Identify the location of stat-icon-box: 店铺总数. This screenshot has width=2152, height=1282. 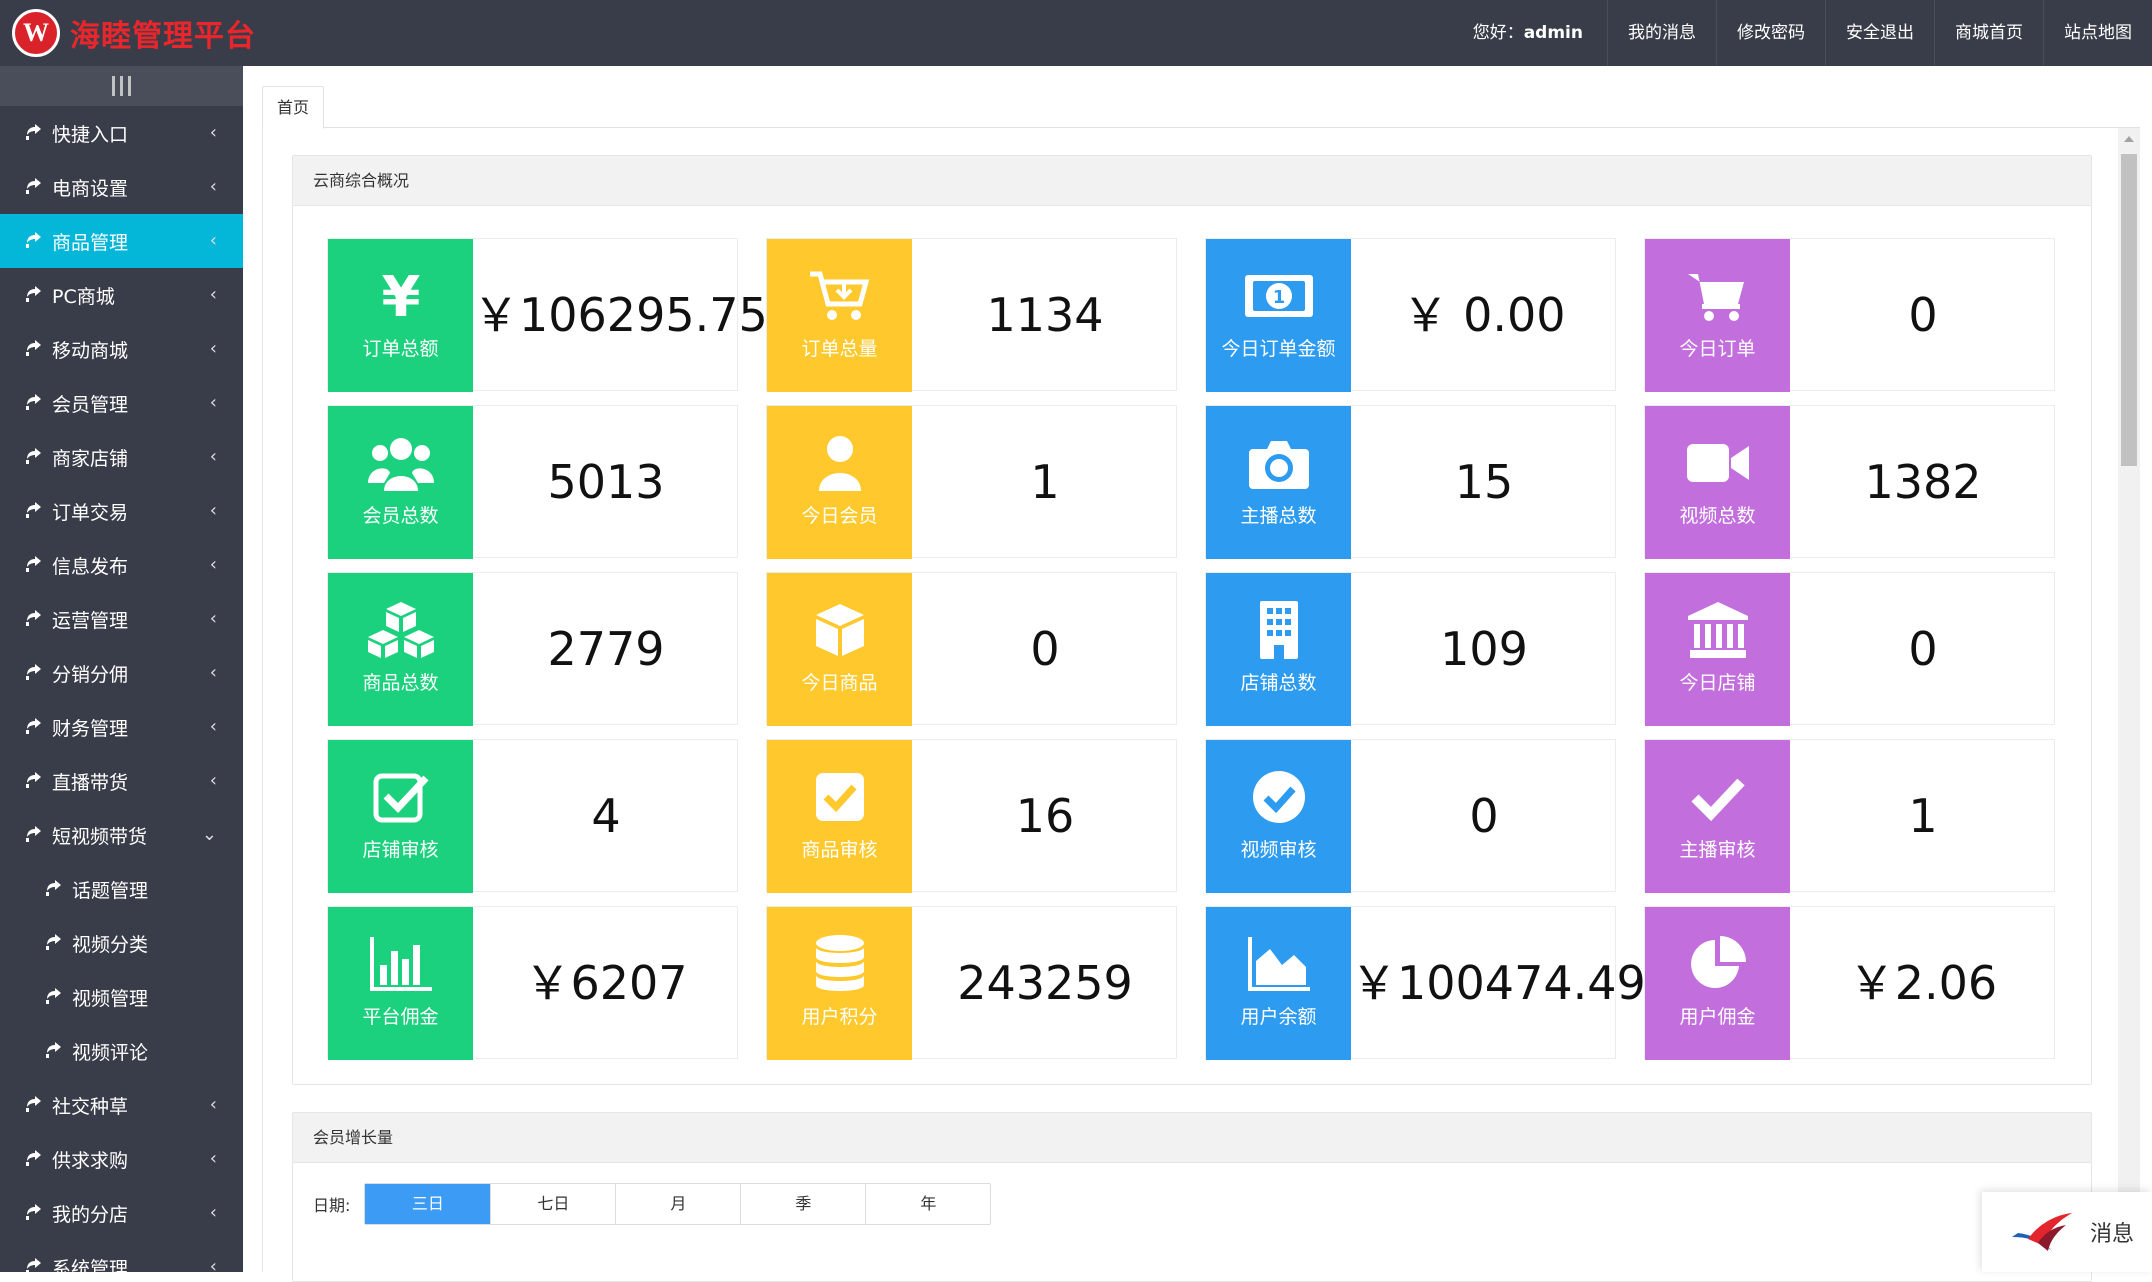
(1278, 649).